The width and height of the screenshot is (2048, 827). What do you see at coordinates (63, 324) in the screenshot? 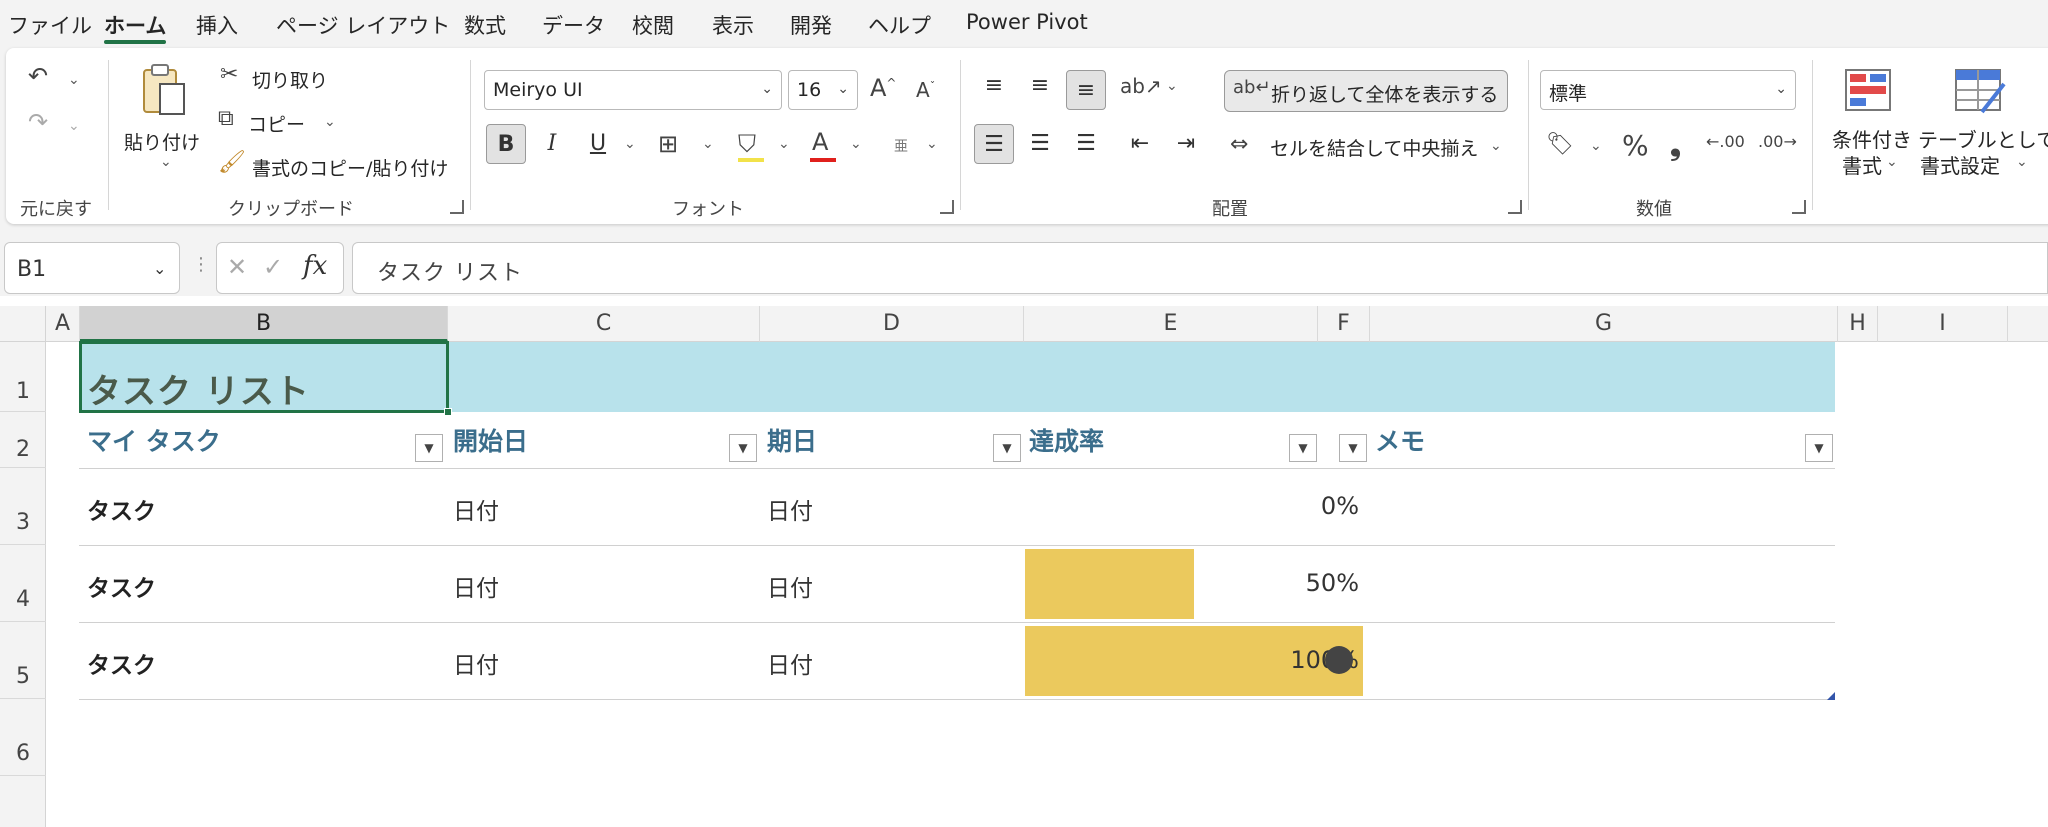
I see `column-header-a: A` at bounding box center [63, 324].